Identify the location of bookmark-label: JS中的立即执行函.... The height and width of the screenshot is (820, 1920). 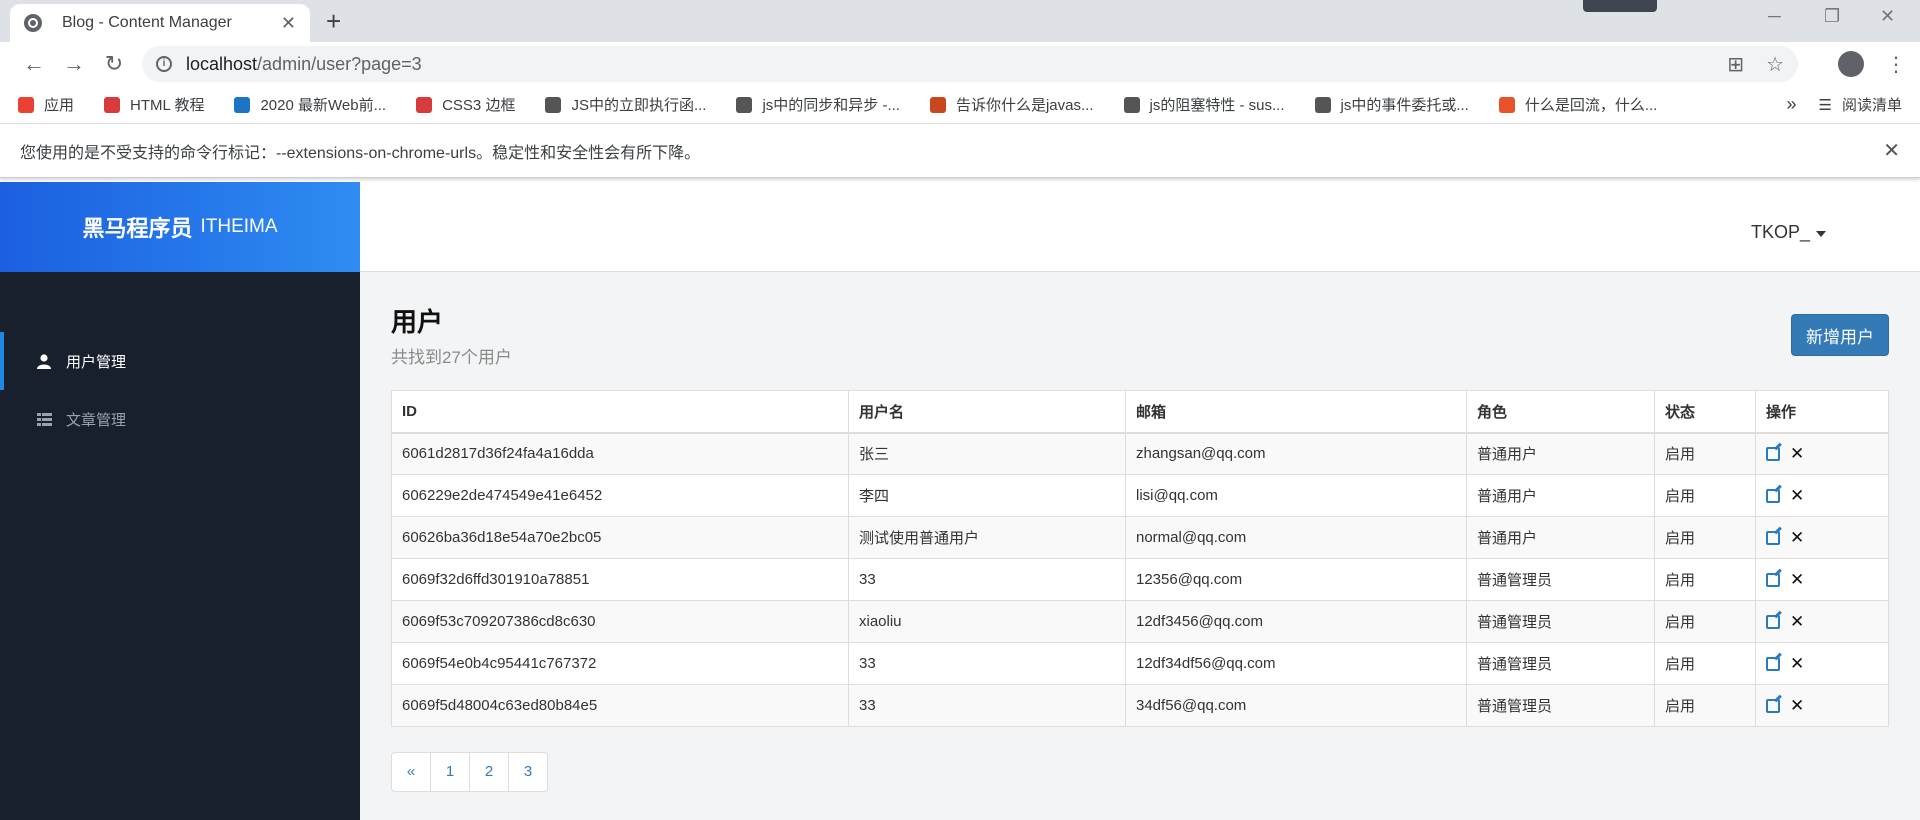
(639, 105).